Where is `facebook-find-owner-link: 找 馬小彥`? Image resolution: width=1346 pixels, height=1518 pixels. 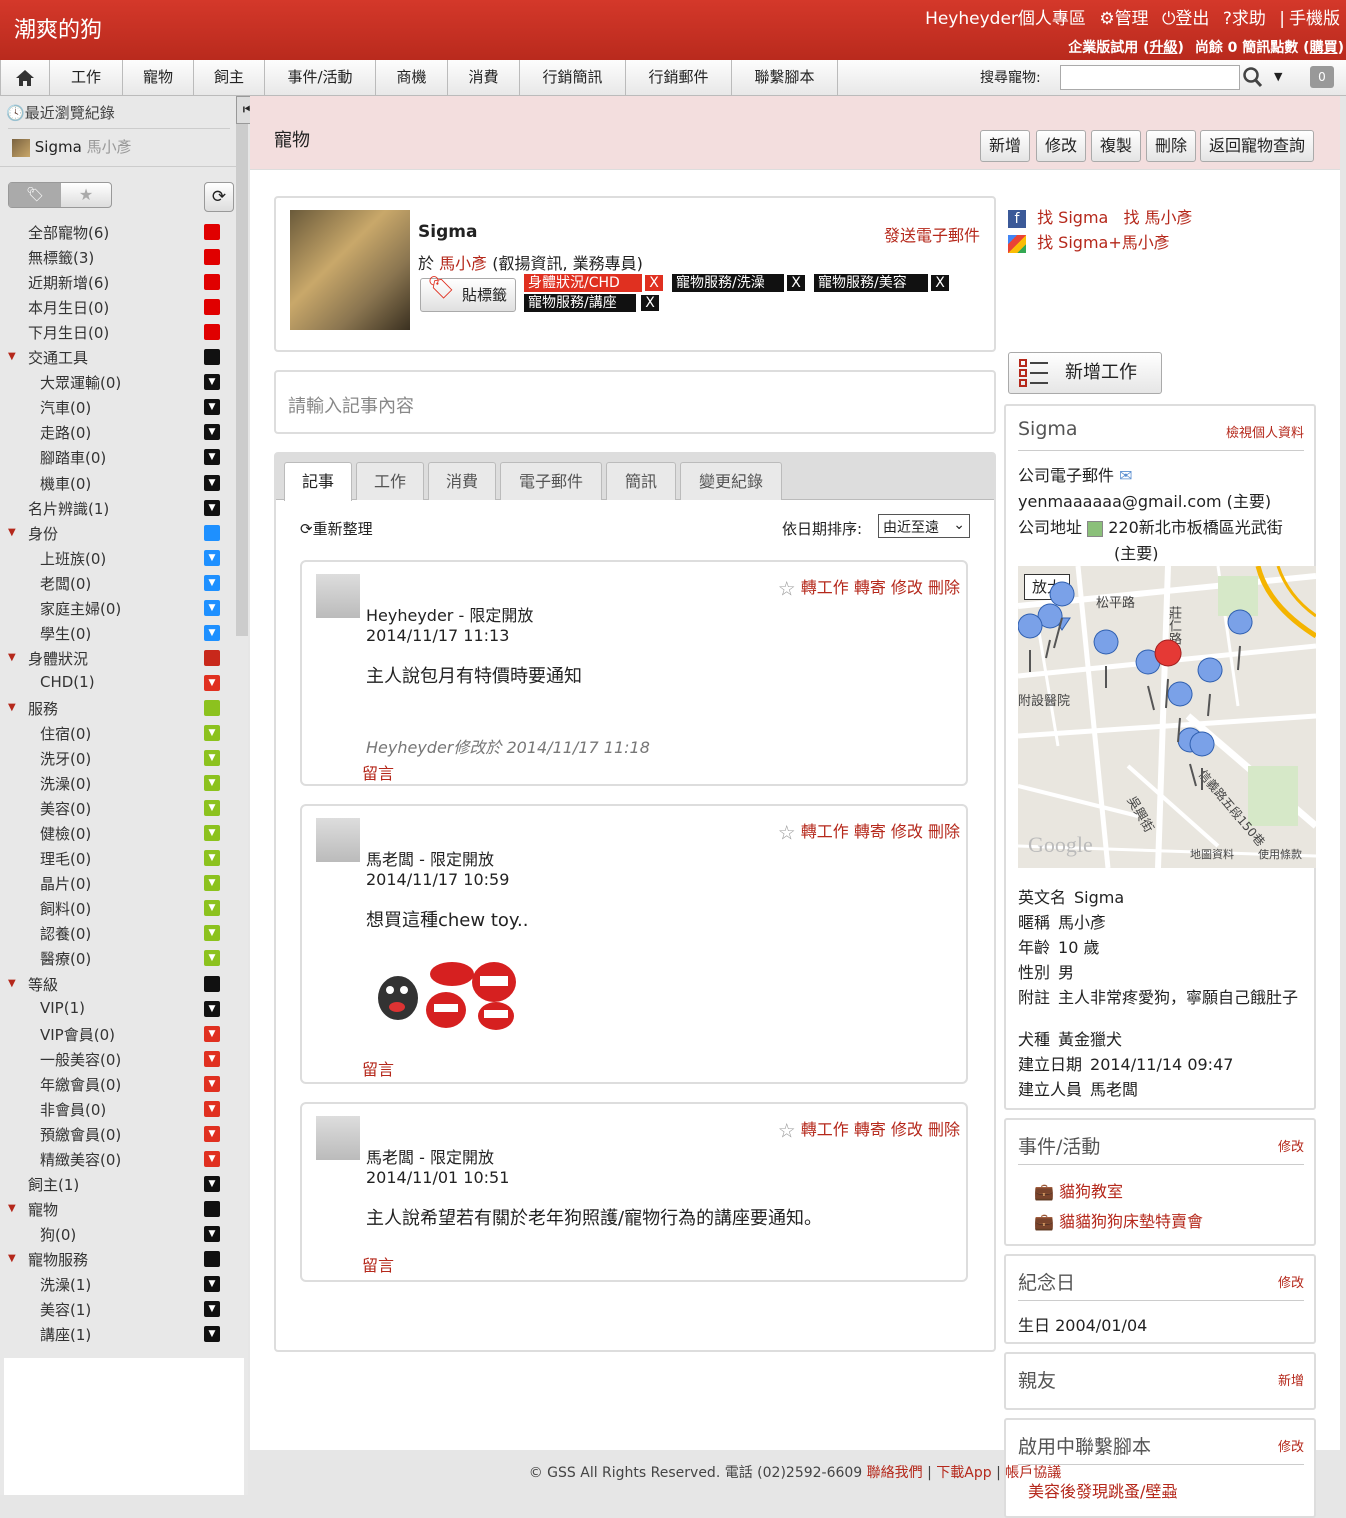 facebook-find-owner-link: 找 馬小彥 is located at coordinates (1157, 217).